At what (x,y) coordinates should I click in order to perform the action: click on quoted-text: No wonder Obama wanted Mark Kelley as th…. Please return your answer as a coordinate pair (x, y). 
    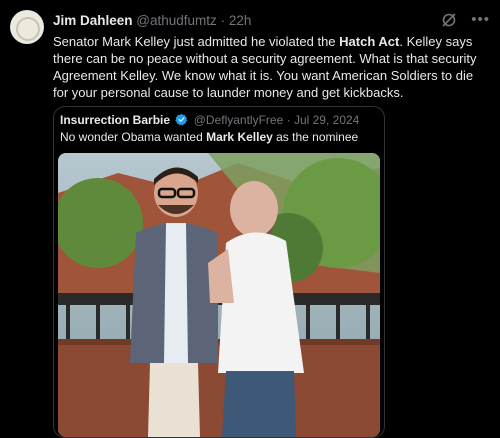
    Looking at the image, I should click on (219, 137).